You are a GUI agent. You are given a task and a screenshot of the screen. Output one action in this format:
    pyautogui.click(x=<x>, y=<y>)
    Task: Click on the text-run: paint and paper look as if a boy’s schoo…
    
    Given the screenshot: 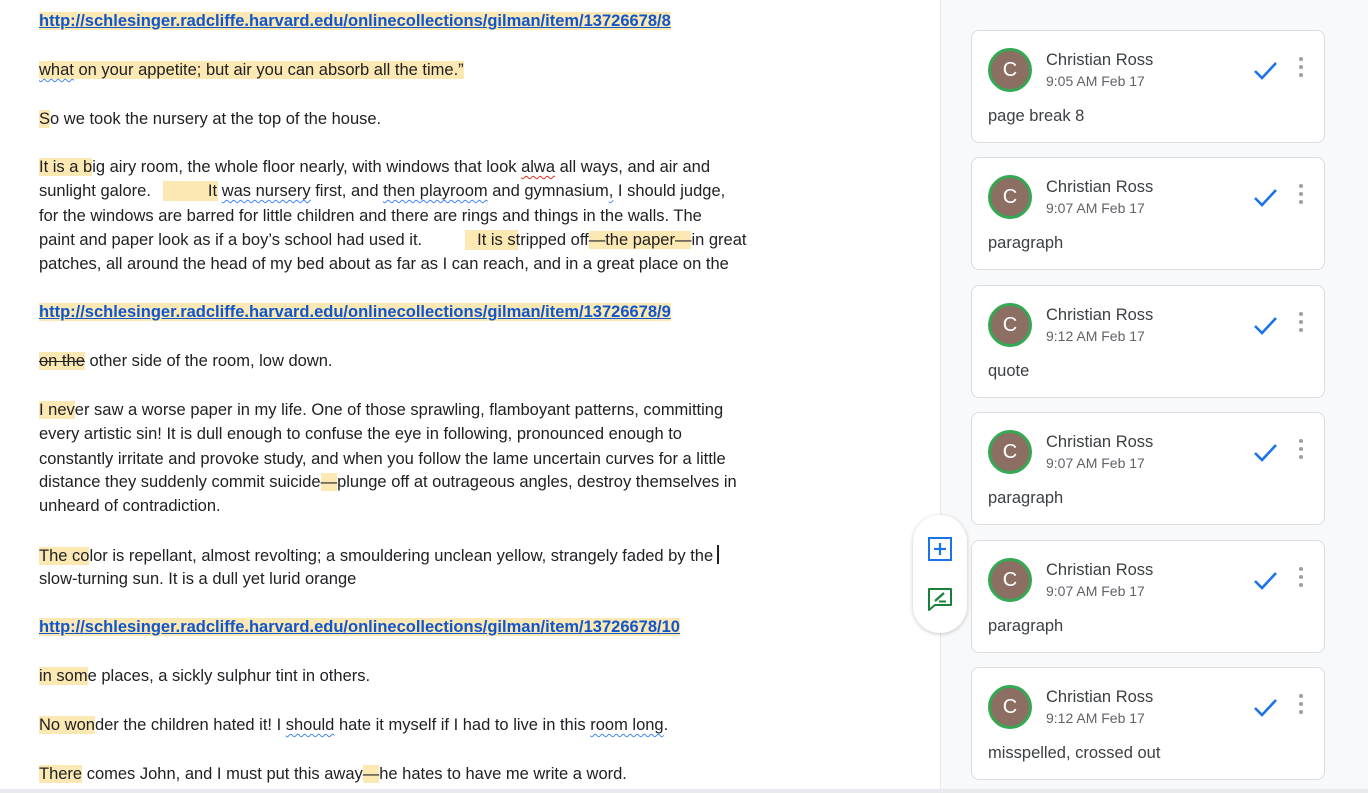 What is the action you would take?
    pyautogui.click(x=231, y=240)
    